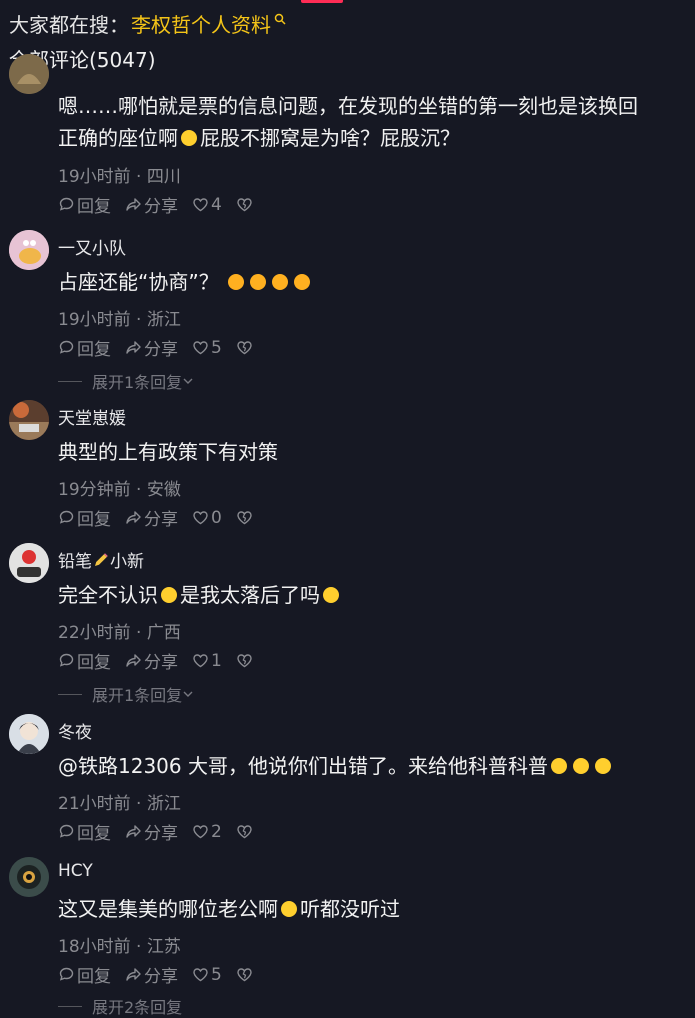 The image size is (695, 1018). Describe the element at coordinates (69, 24) in the screenshot. I see `trending-search-prefix: 大家都在搜：` at that location.